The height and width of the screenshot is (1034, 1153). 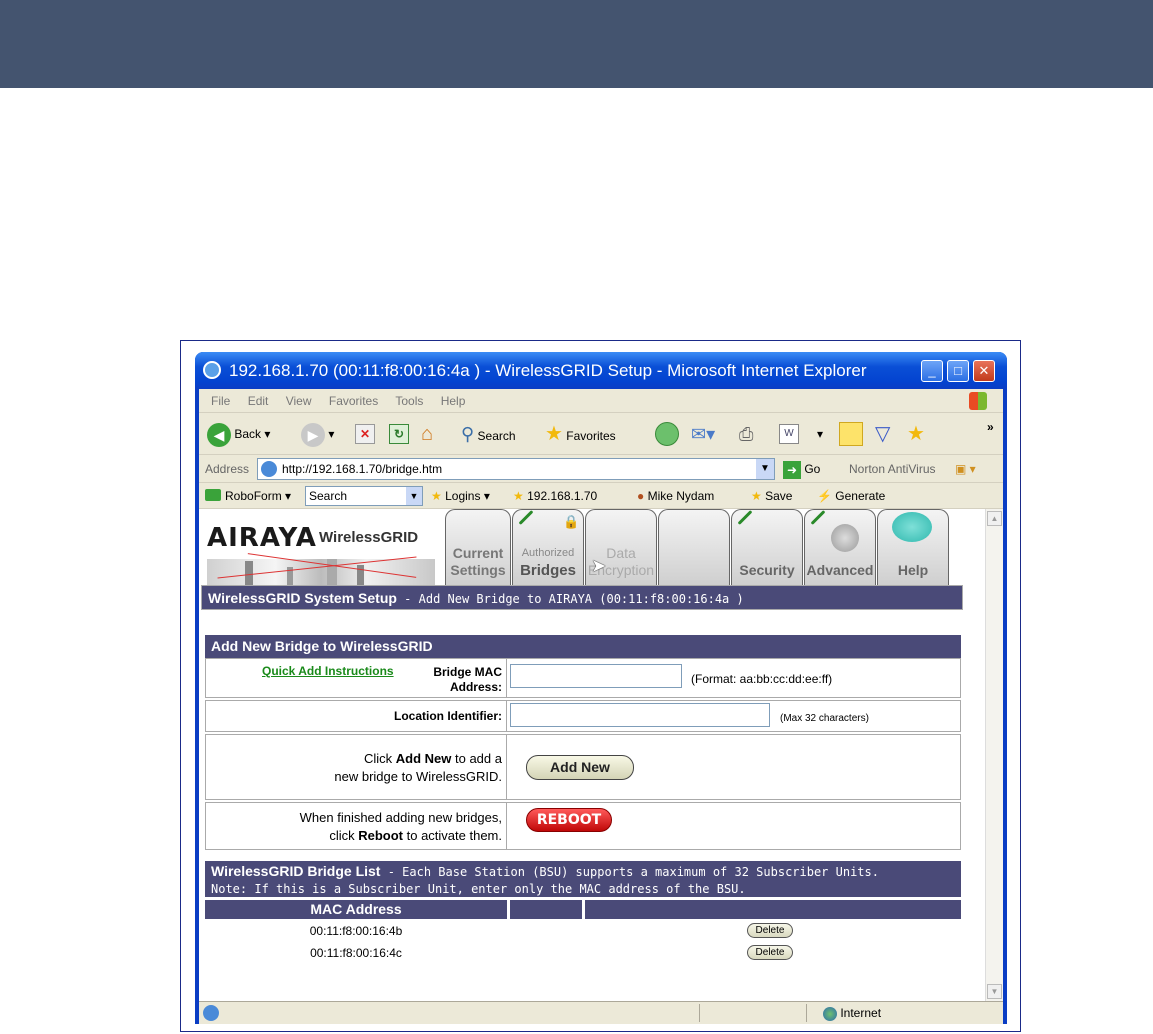 What do you see at coordinates (882, 434) in the screenshot?
I see `triangle-icon: ▽` at bounding box center [882, 434].